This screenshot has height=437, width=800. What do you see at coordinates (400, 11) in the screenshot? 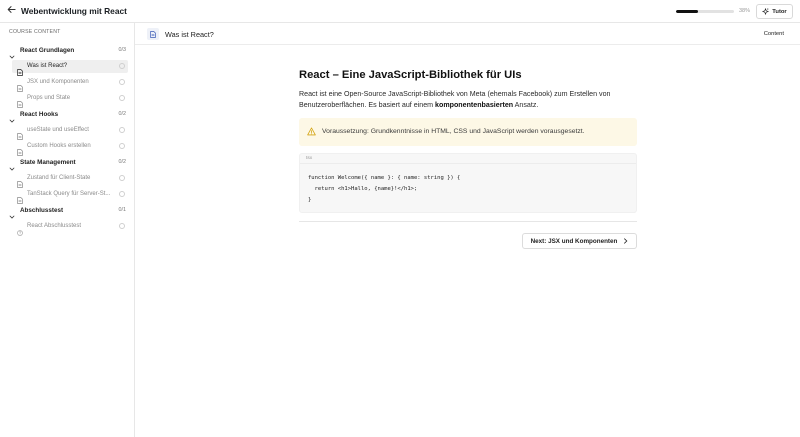
I see `top-bar: Webentwicklung mit React 38% Tutor` at bounding box center [400, 11].